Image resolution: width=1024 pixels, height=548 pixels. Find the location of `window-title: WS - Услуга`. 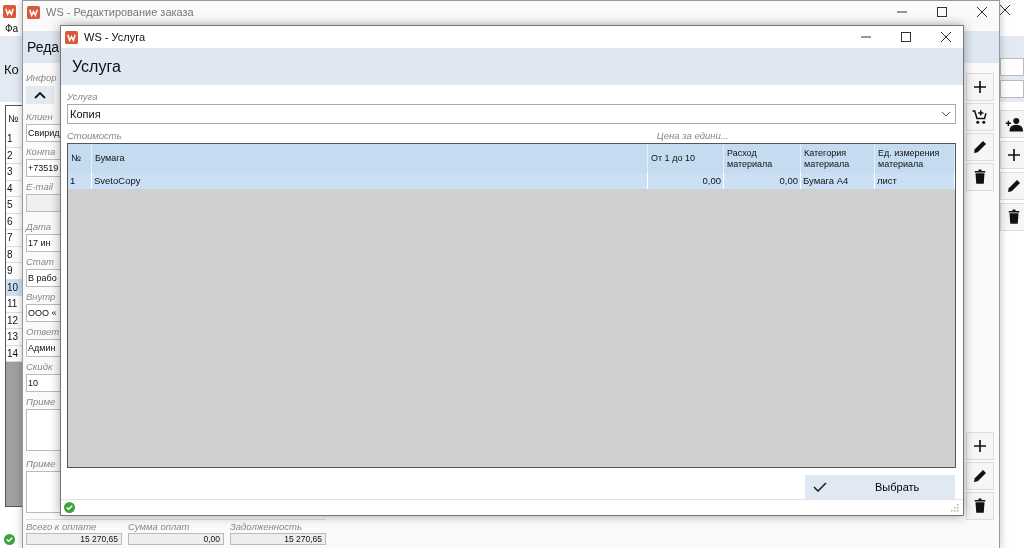

window-title: WS - Услуга is located at coordinates (115, 37).